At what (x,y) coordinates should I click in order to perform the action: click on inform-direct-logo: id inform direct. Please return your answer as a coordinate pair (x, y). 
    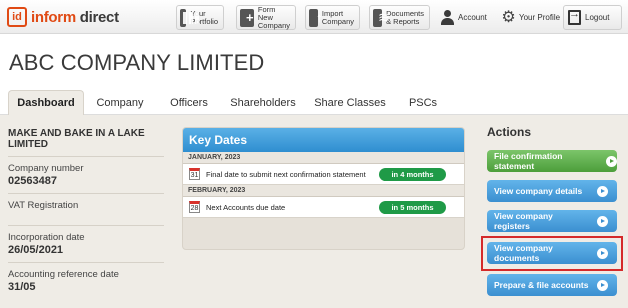
    Looking at the image, I should click on (63, 17).